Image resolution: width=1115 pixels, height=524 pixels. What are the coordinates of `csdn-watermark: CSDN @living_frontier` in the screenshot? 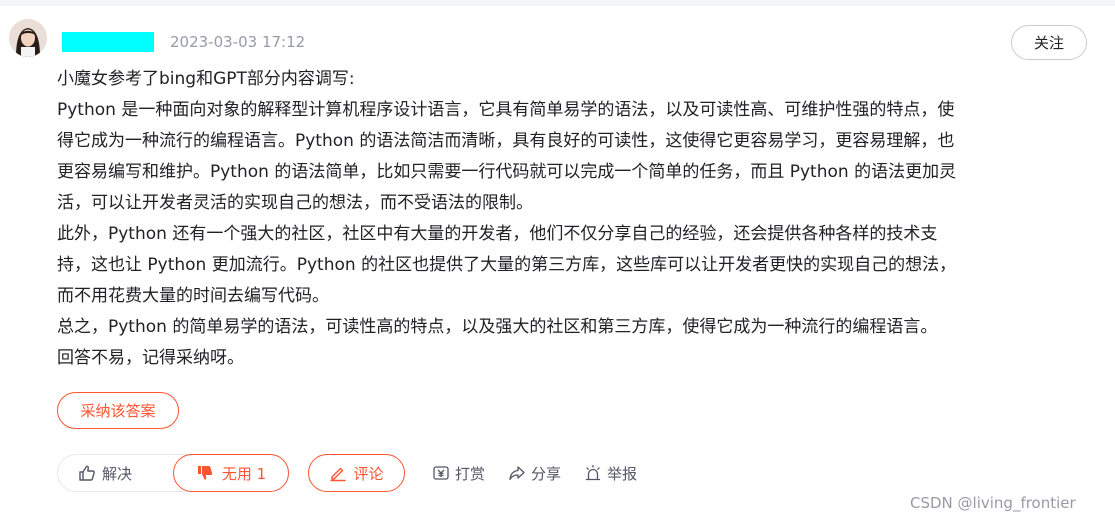 It's located at (993, 503).